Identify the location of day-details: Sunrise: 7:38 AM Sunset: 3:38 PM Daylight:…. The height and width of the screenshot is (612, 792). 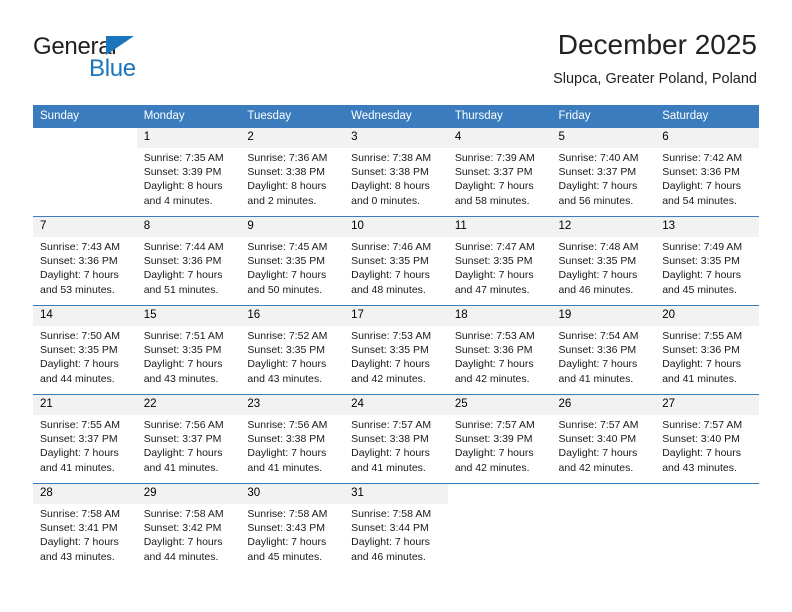
(396, 178).